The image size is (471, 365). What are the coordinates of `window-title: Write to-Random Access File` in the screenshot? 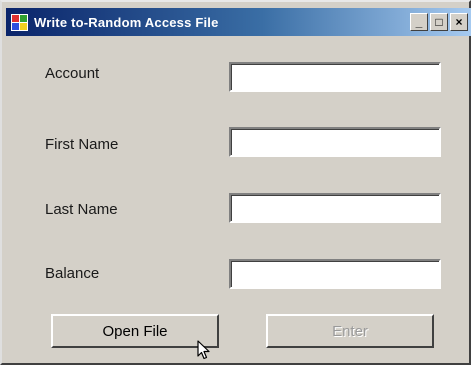 It's located at (126, 22).